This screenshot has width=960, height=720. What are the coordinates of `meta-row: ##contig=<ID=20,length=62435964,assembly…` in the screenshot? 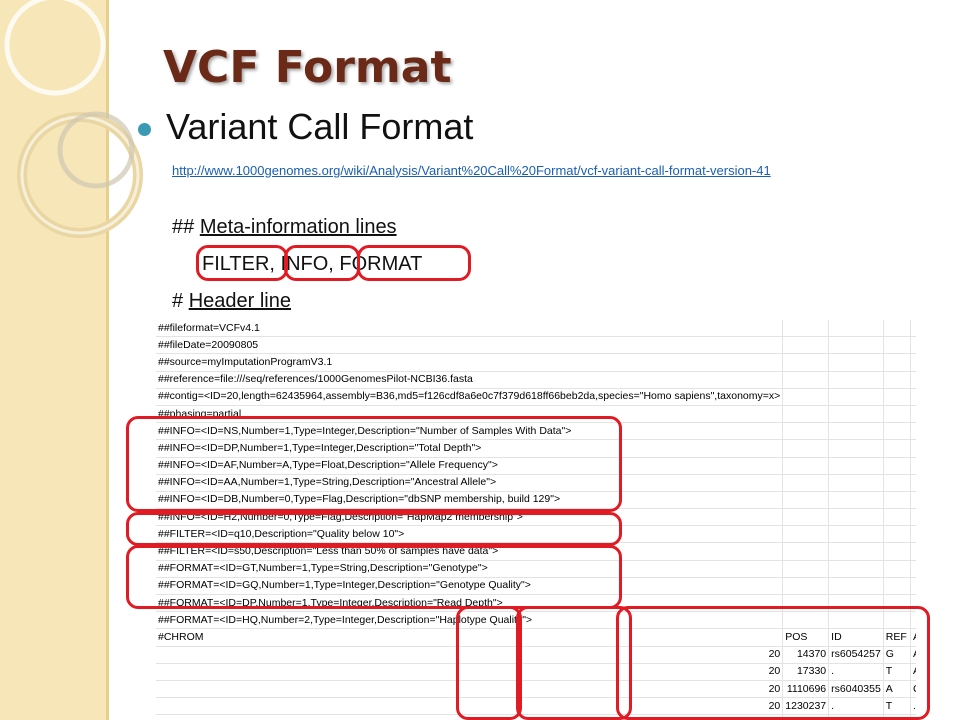 It's located at (536, 397).